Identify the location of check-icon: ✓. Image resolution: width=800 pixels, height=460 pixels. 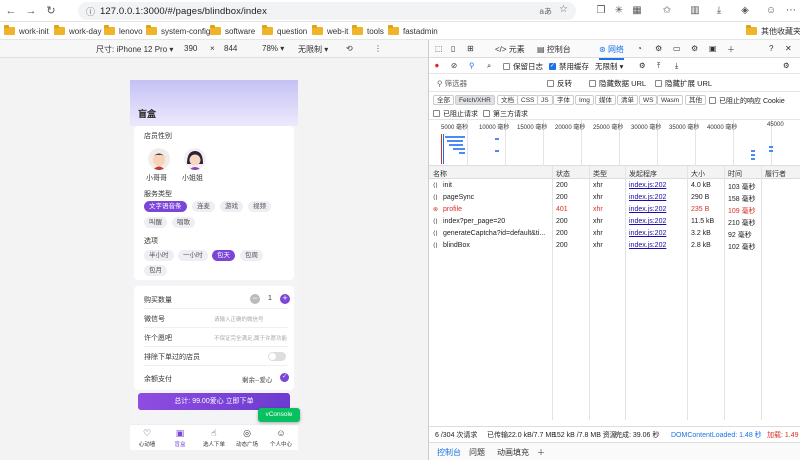
(284, 377).